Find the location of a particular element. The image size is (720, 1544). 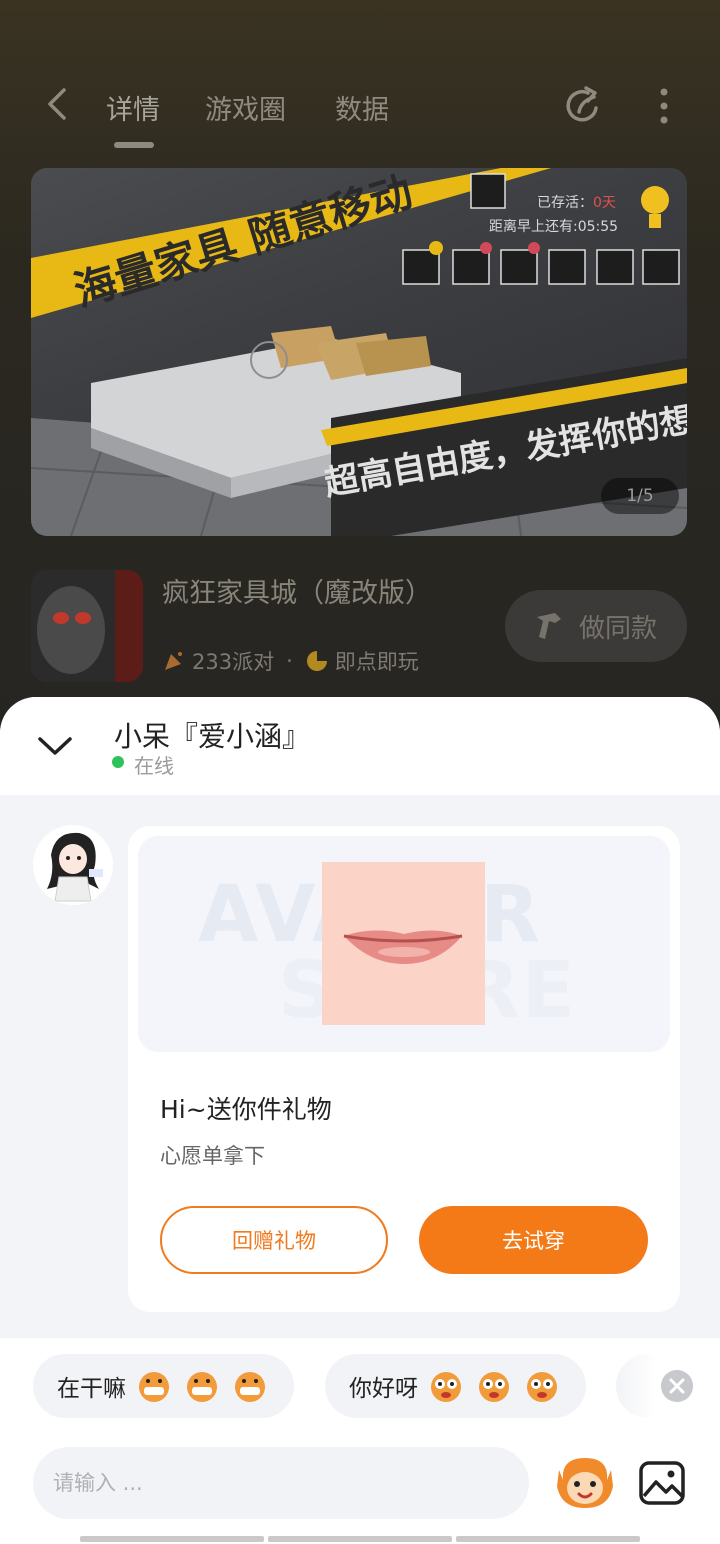

tab-details: 详情 is located at coordinates (133, 107).